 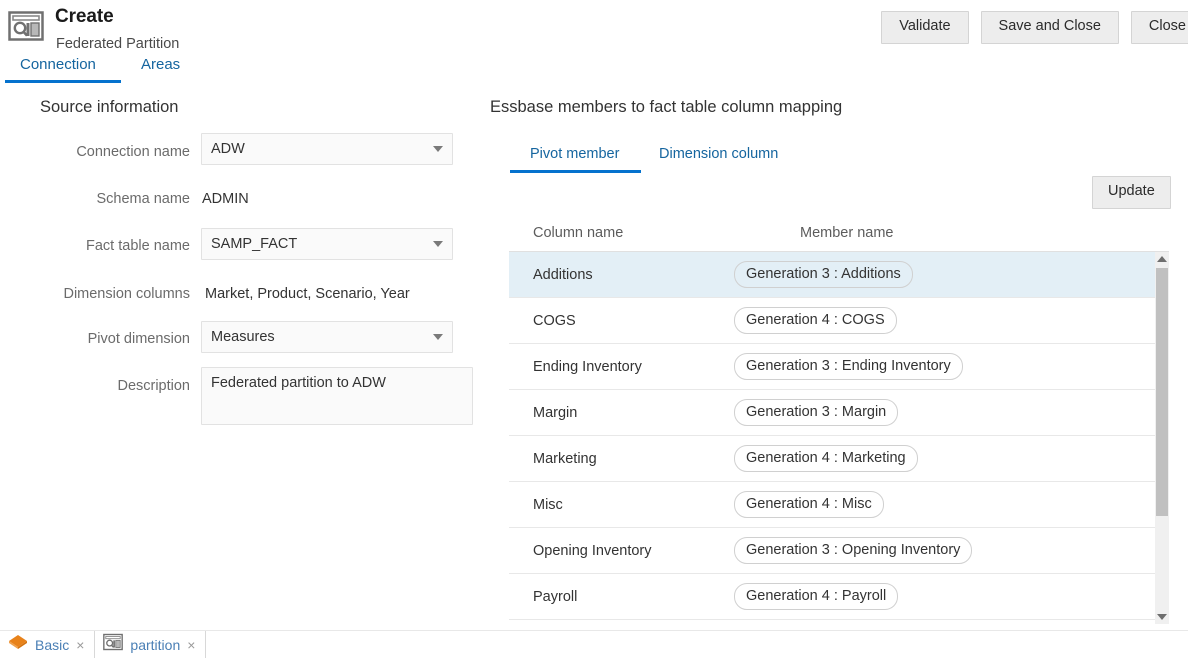 I want to click on validate-button: Validate, so click(x=925, y=27).